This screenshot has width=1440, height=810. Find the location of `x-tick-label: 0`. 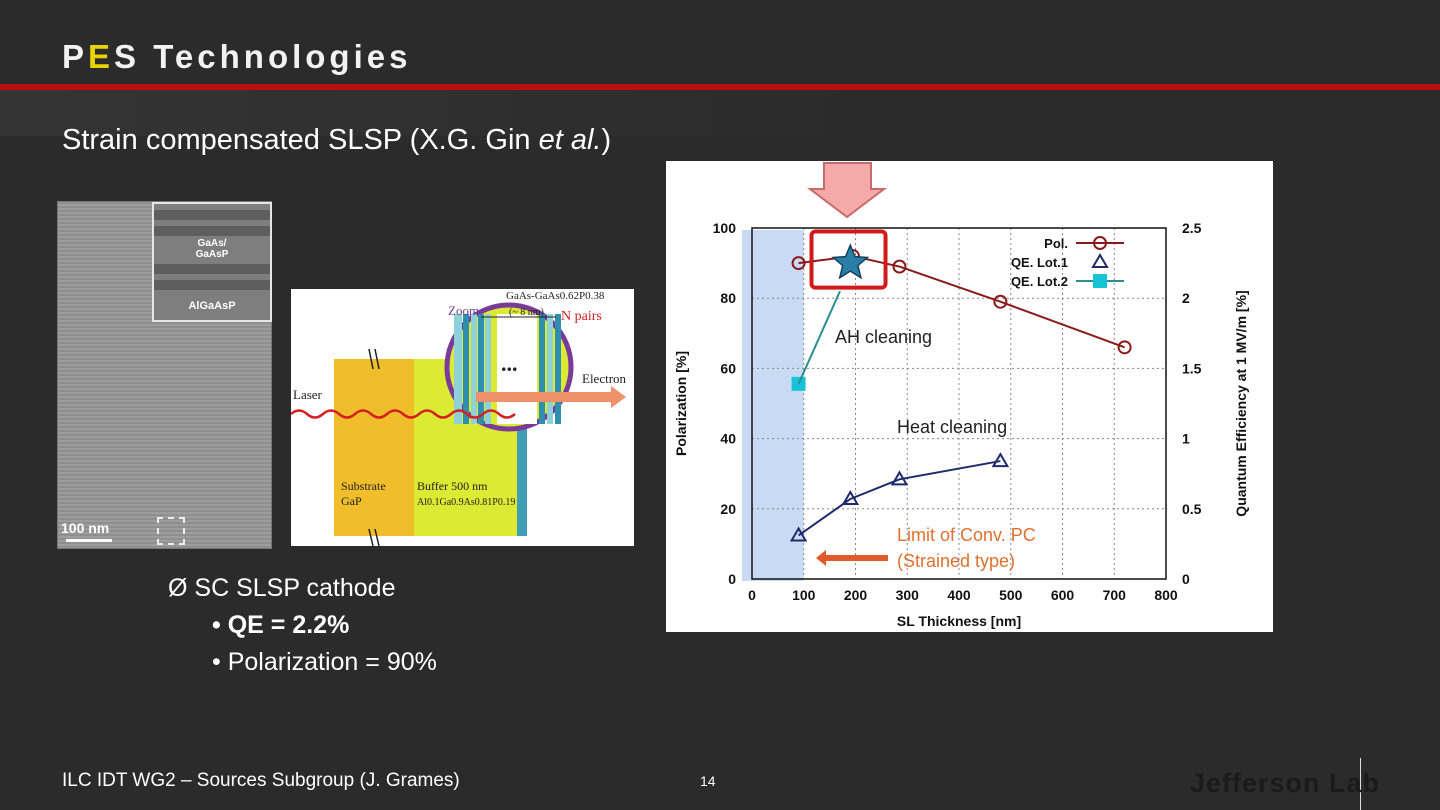

x-tick-label: 0 is located at coordinates (752, 595).